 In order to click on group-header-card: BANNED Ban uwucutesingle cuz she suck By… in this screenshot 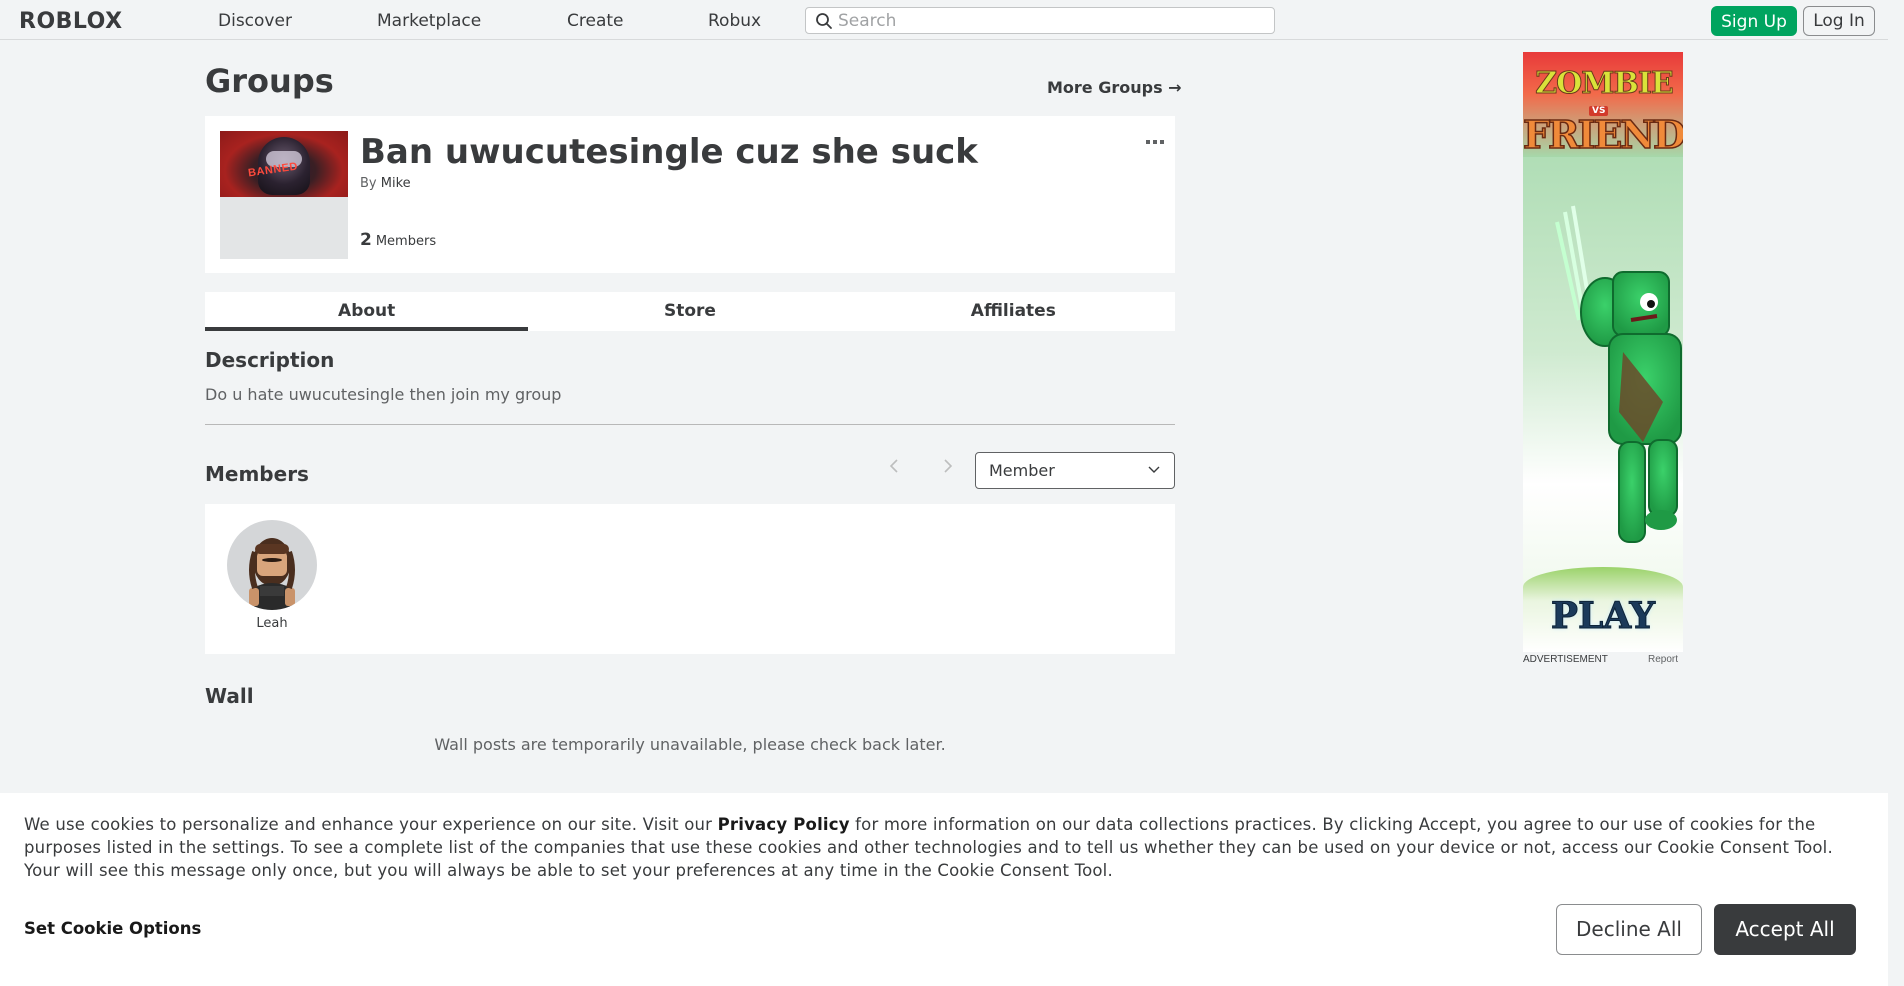, I will do `click(690, 194)`.